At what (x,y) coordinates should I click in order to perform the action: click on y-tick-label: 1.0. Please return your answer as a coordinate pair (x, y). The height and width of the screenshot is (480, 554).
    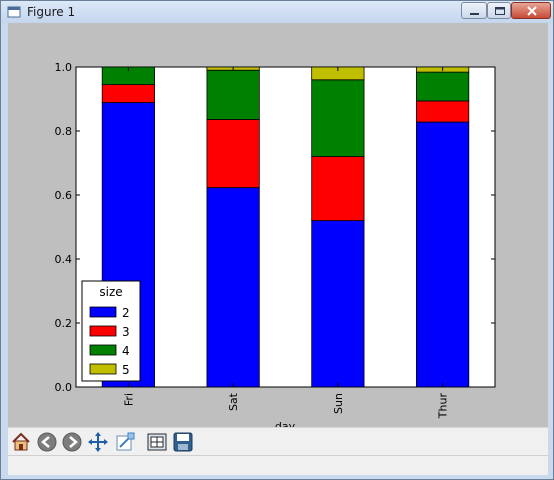
    Looking at the image, I should click on (64, 67).